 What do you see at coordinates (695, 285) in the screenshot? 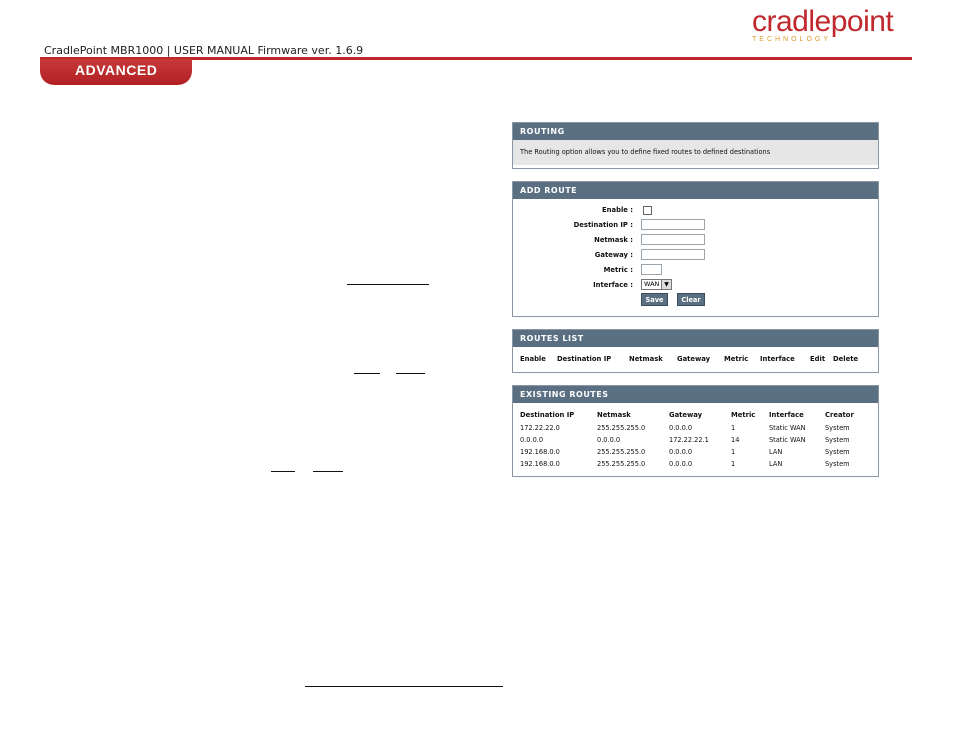
I see `interface-row: Interface : WAN ▼` at bounding box center [695, 285].